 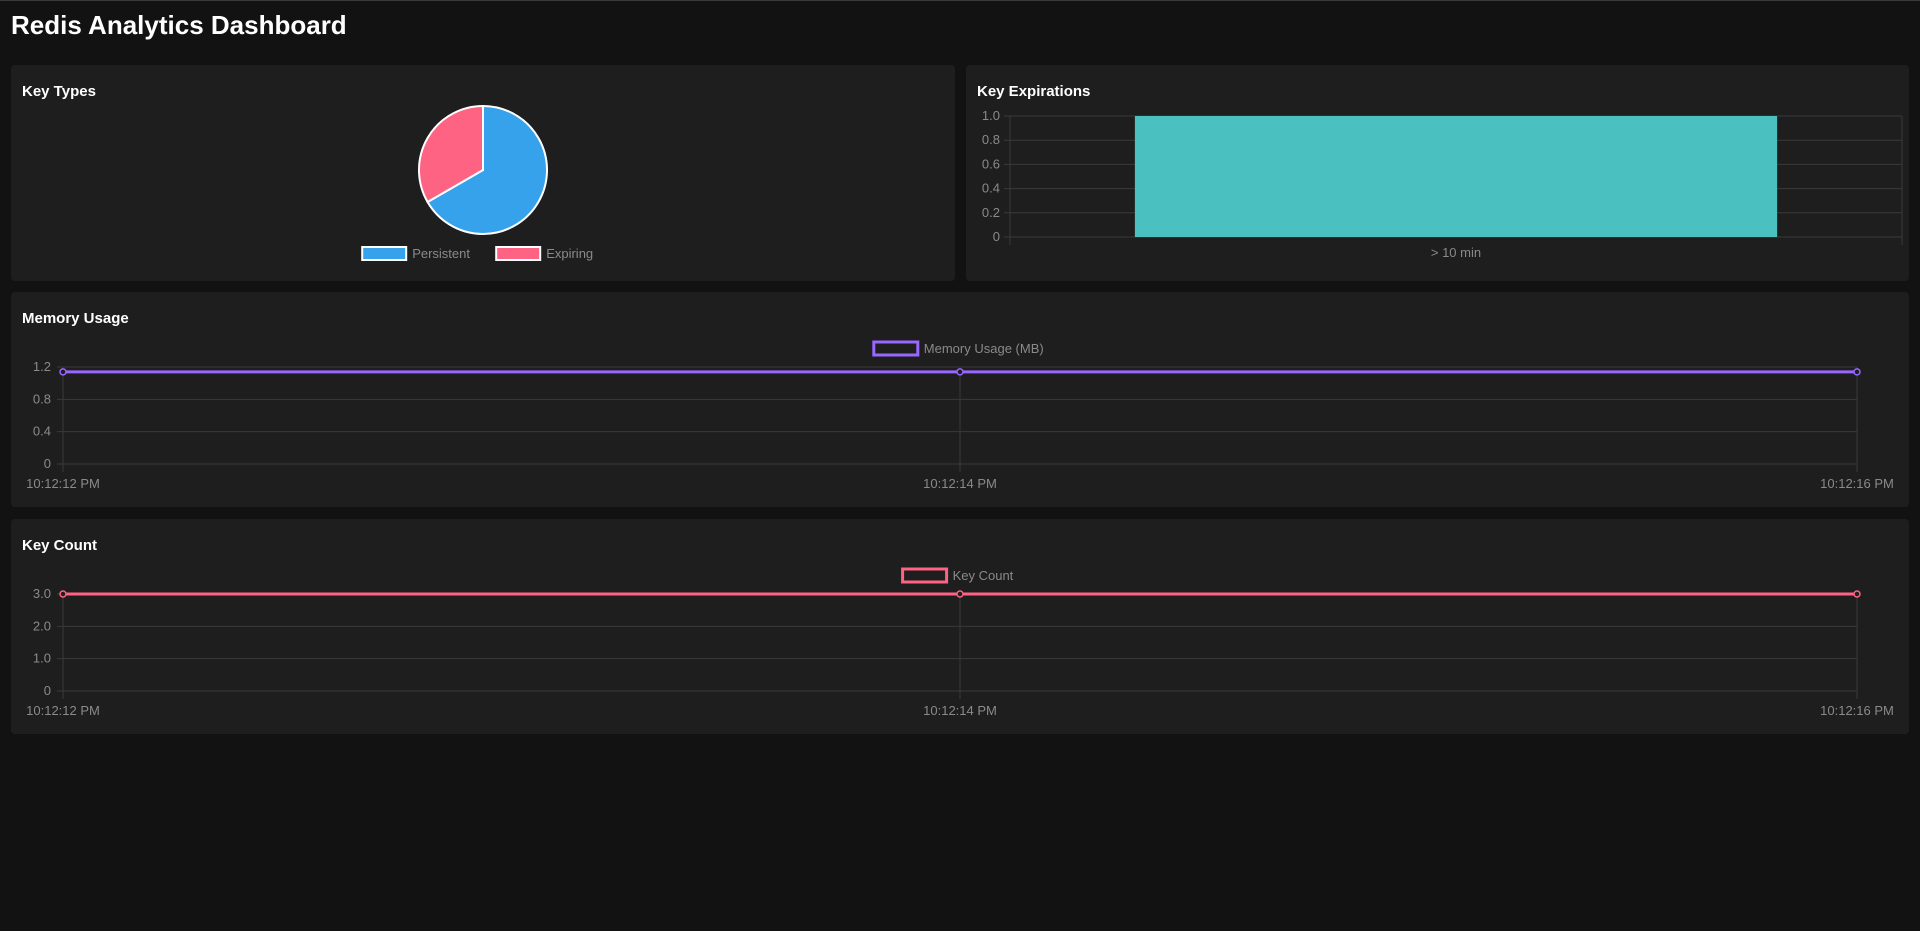 I want to click on x-tick-label: > 10 min, so click(x=1456, y=252).